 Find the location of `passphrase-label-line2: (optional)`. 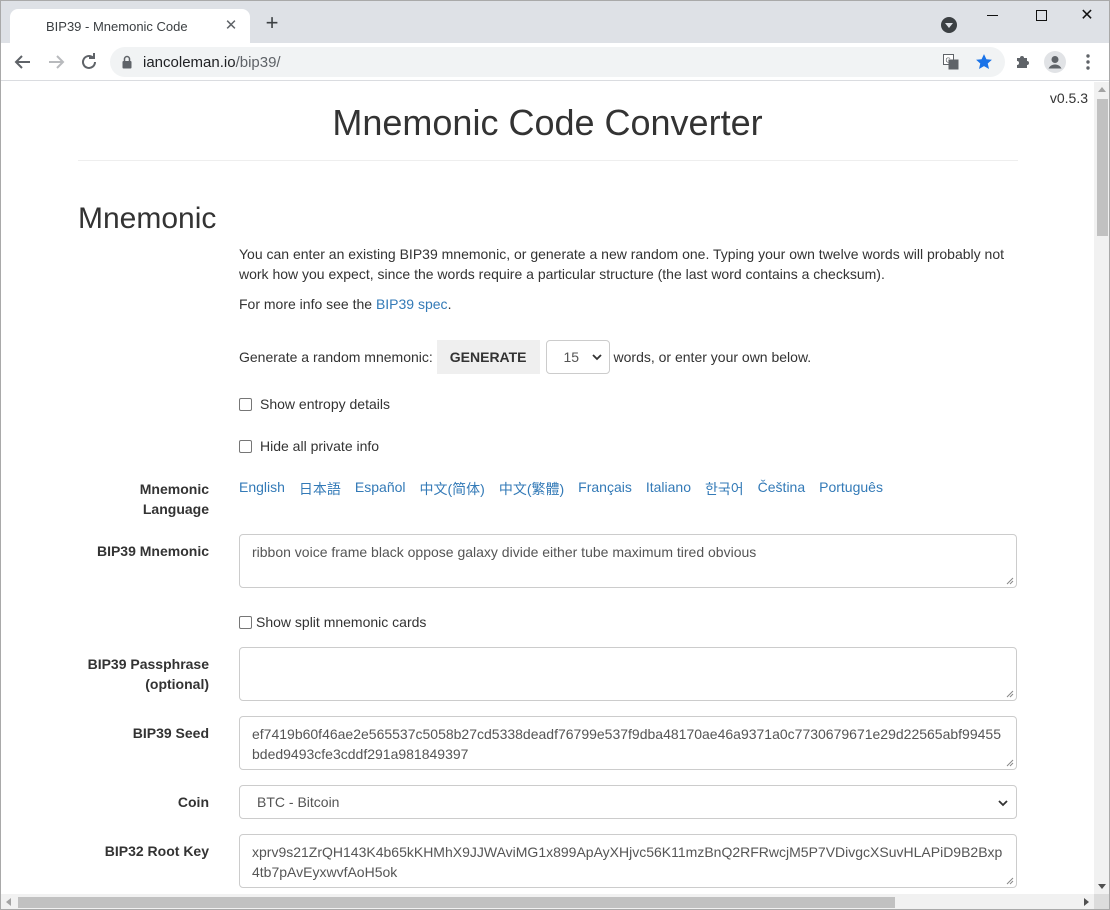

passphrase-label-line2: (optional) is located at coordinates (177, 684).